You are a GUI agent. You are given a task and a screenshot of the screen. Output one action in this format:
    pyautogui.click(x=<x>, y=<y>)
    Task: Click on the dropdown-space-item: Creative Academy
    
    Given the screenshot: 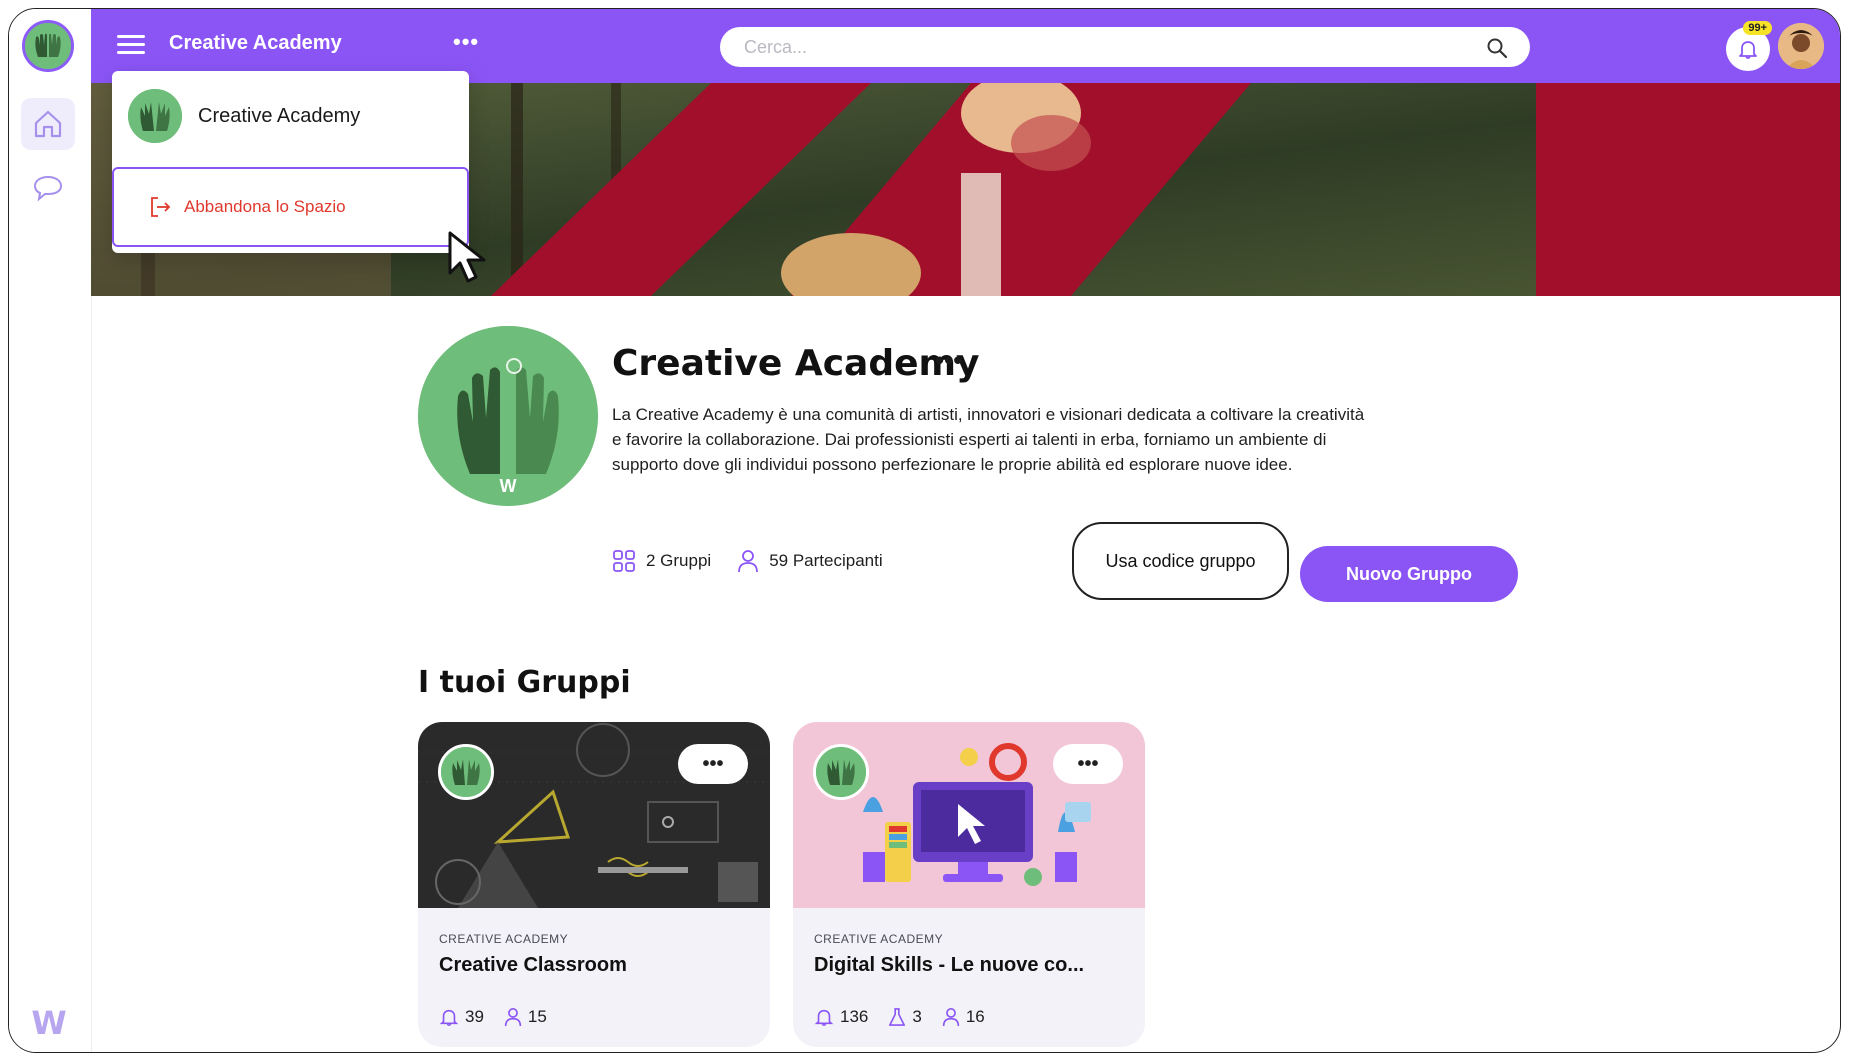 What is the action you would take?
    pyautogui.click(x=244, y=116)
    